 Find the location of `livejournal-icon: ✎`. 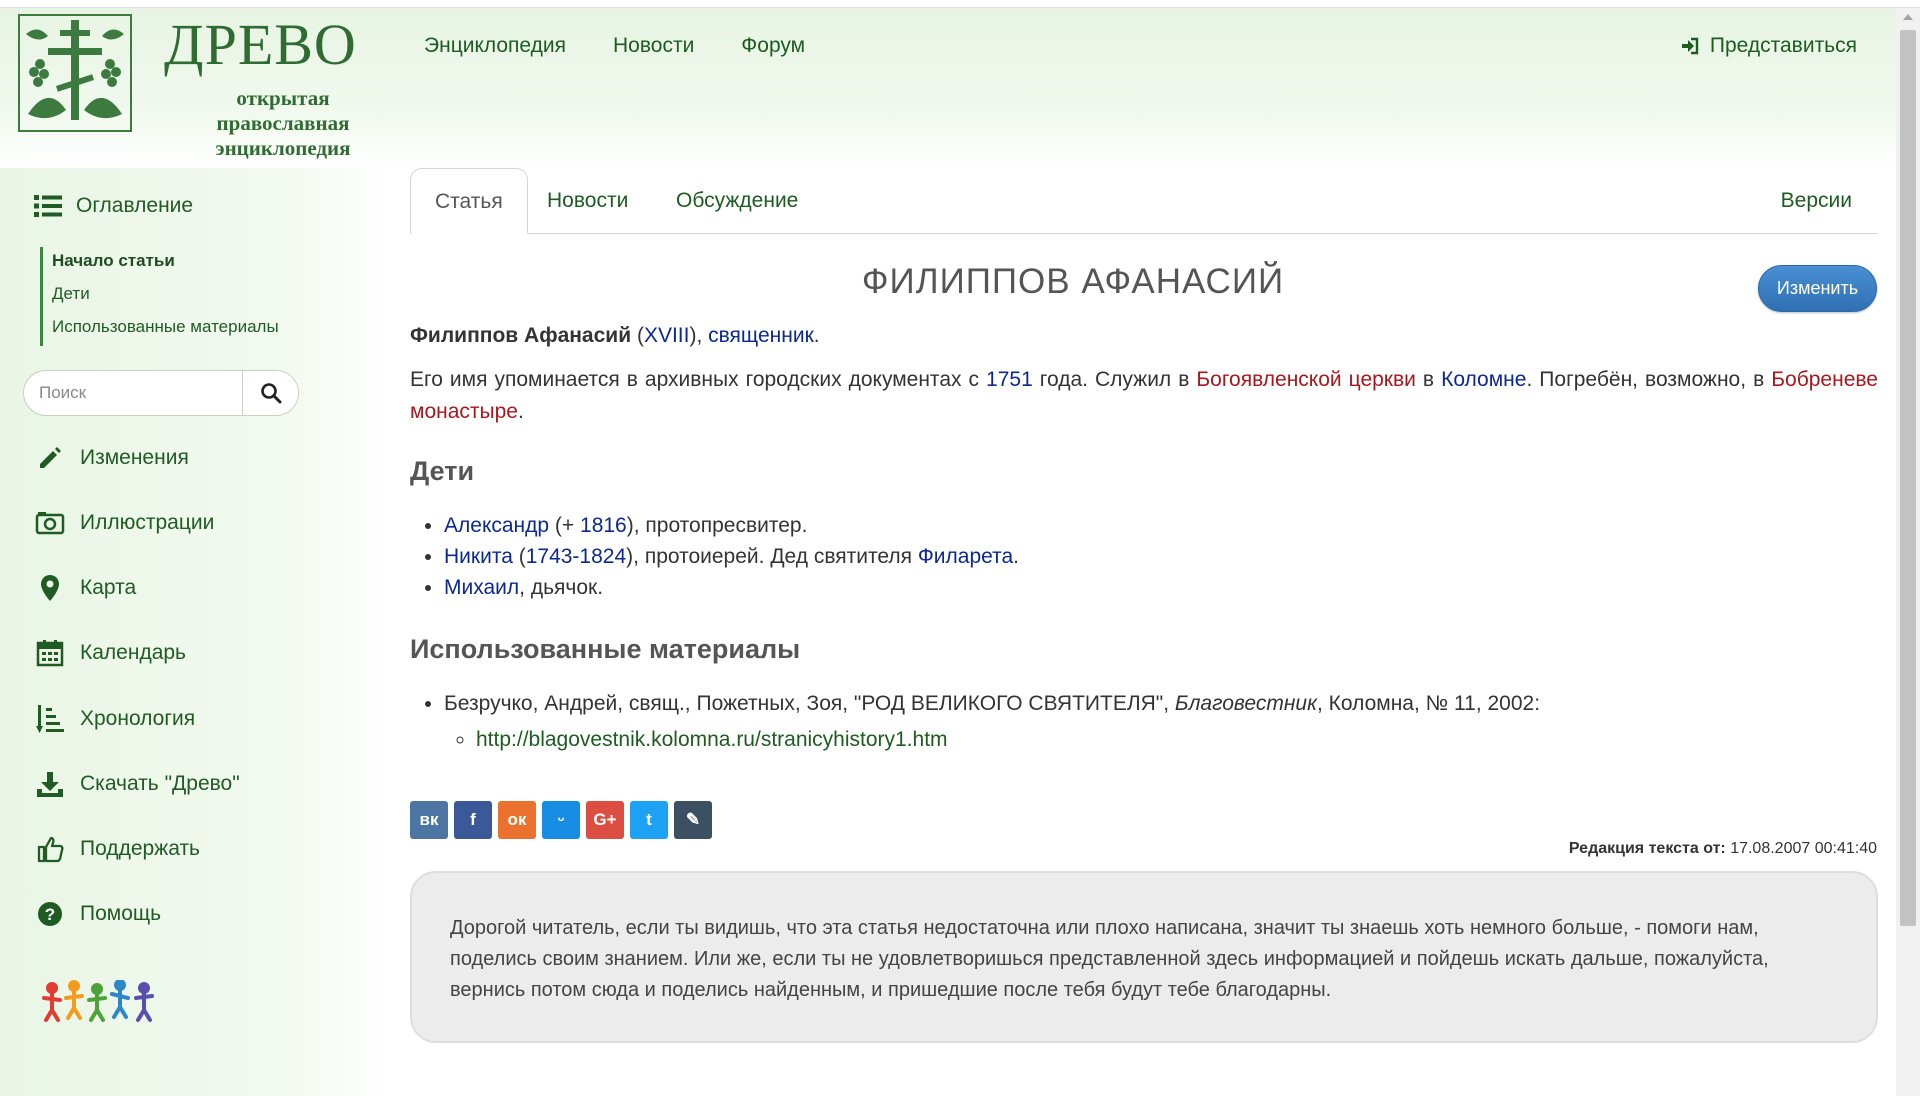

livejournal-icon: ✎ is located at coordinates (693, 820).